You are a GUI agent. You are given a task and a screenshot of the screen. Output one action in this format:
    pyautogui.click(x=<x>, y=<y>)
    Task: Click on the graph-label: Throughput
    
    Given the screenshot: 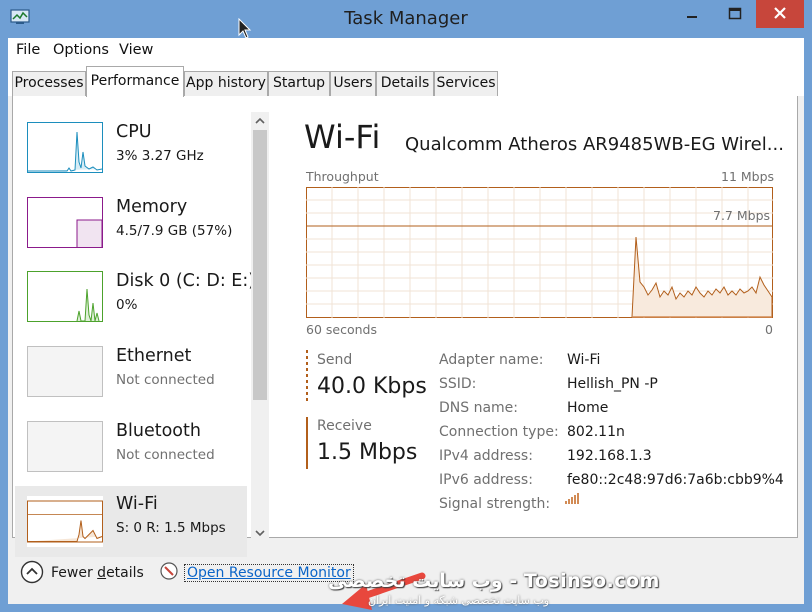 What is the action you would take?
    pyautogui.click(x=342, y=176)
    